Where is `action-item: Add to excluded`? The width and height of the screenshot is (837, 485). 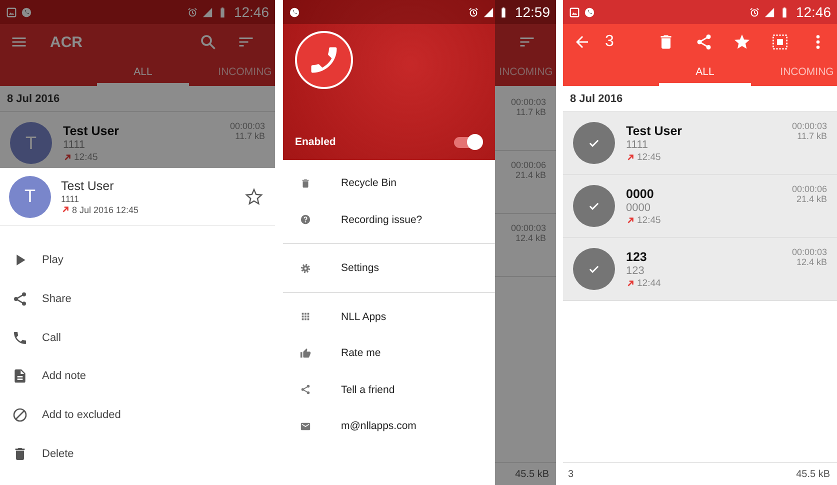
action-item: Add to excluded is located at coordinates (137, 415).